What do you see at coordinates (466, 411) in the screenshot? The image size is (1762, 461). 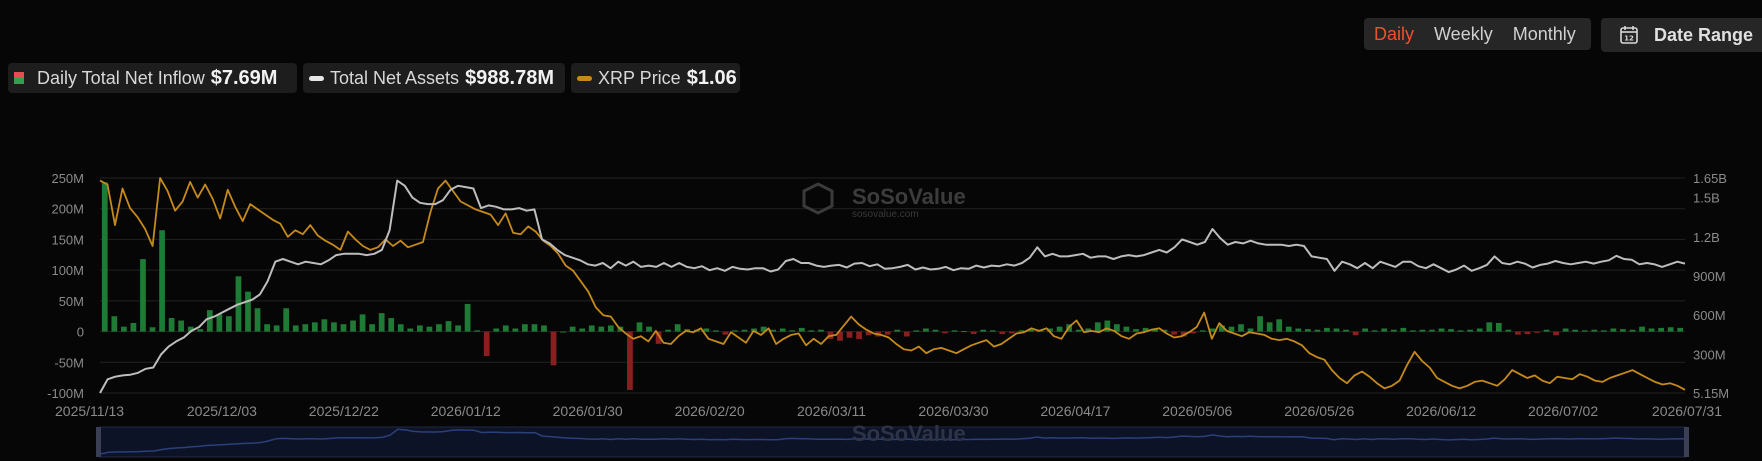 I see `x-tick-label: 2026/01/12` at bounding box center [466, 411].